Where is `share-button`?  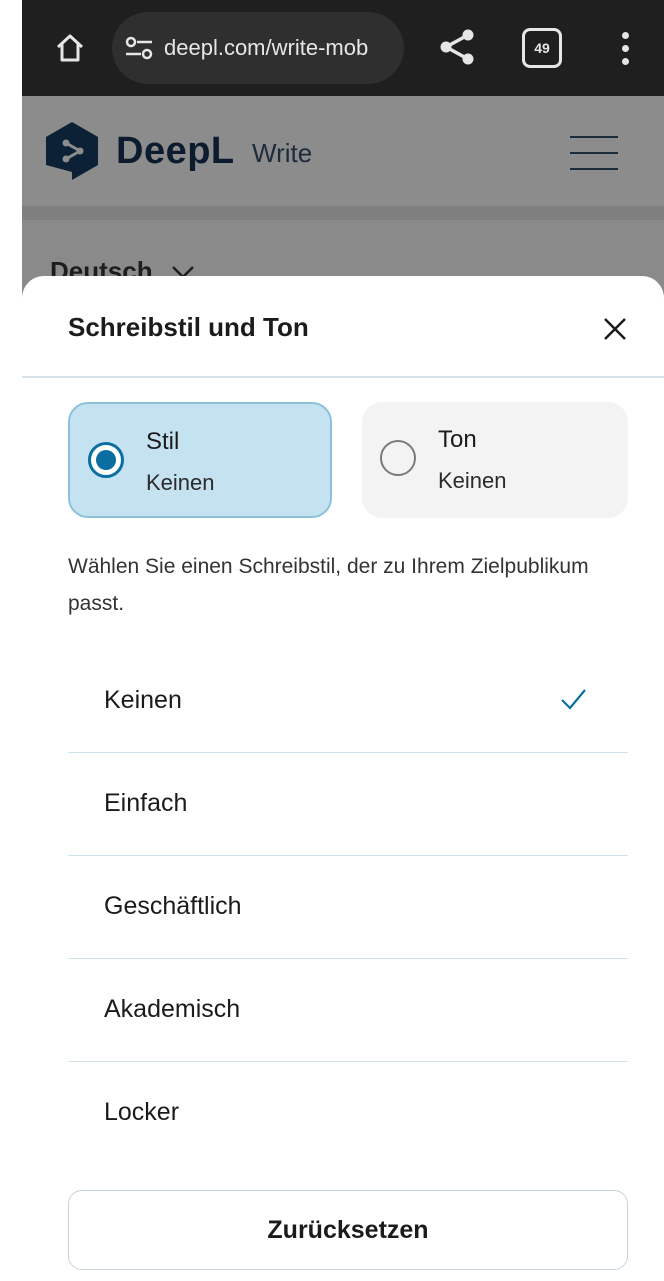 share-button is located at coordinates (457, 47).